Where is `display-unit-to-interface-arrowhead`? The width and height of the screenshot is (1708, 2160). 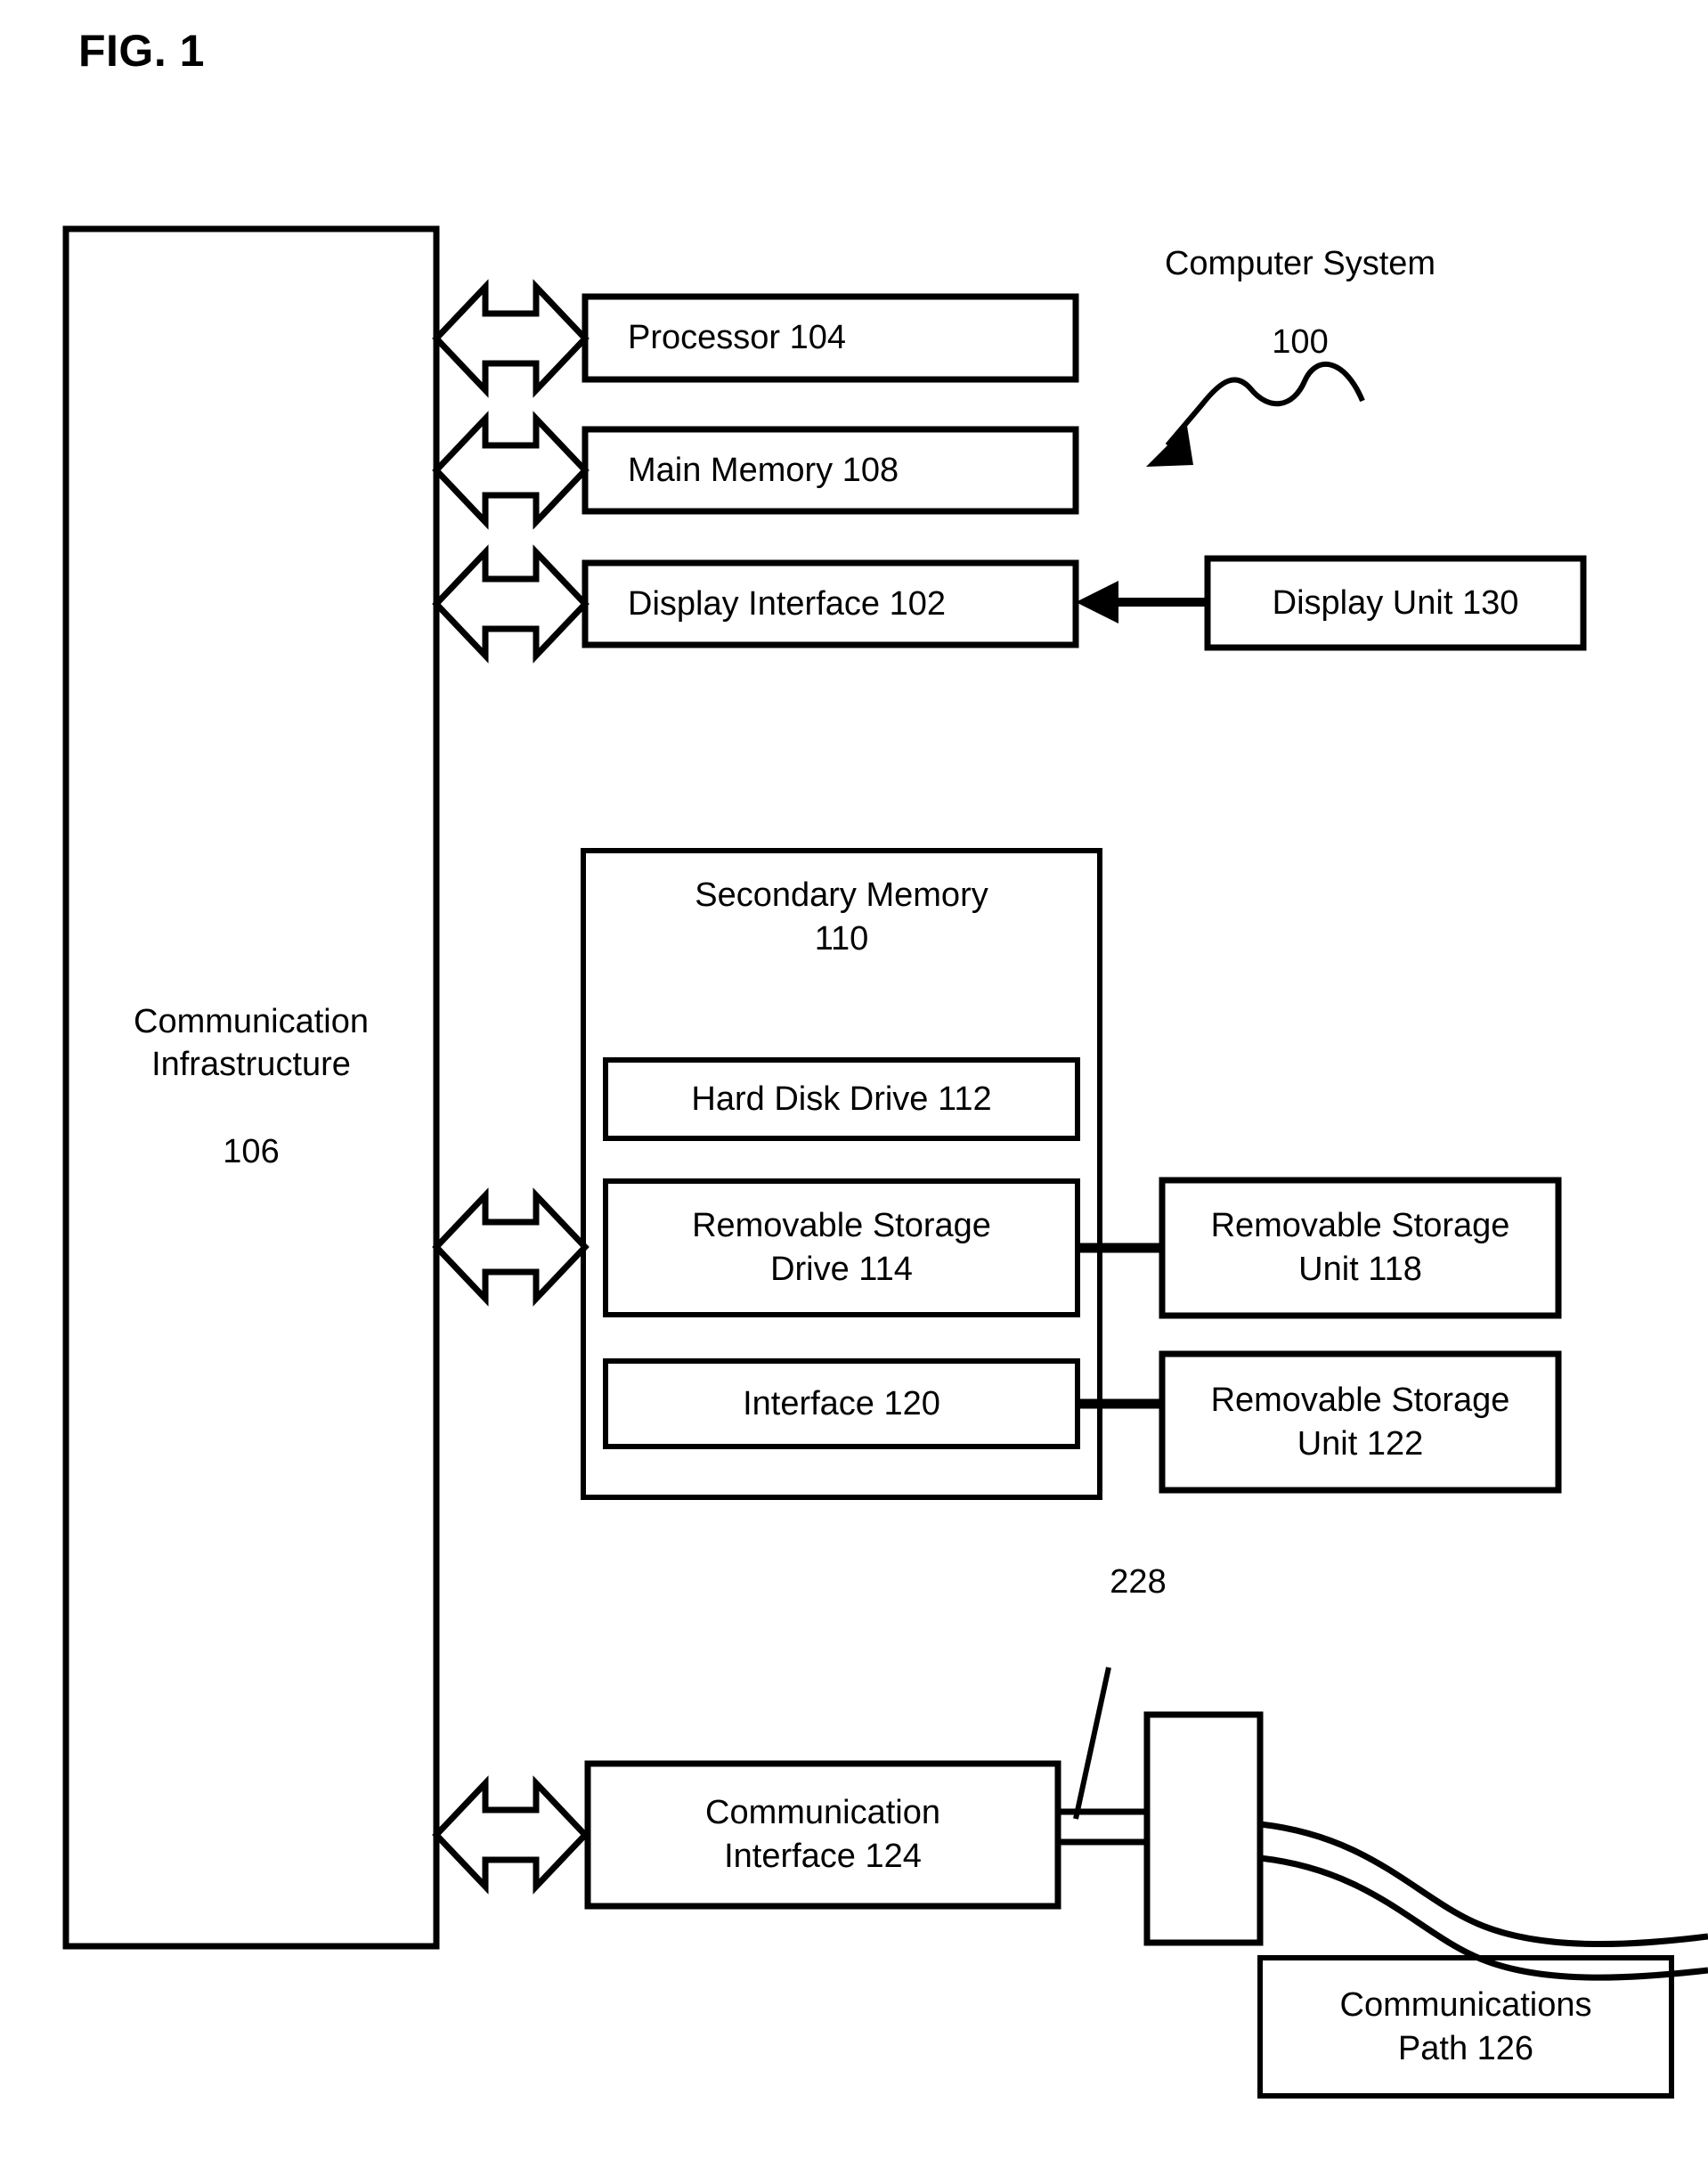
display-unit-to-interface-arrowhead is located at coordinates (1097, 602).